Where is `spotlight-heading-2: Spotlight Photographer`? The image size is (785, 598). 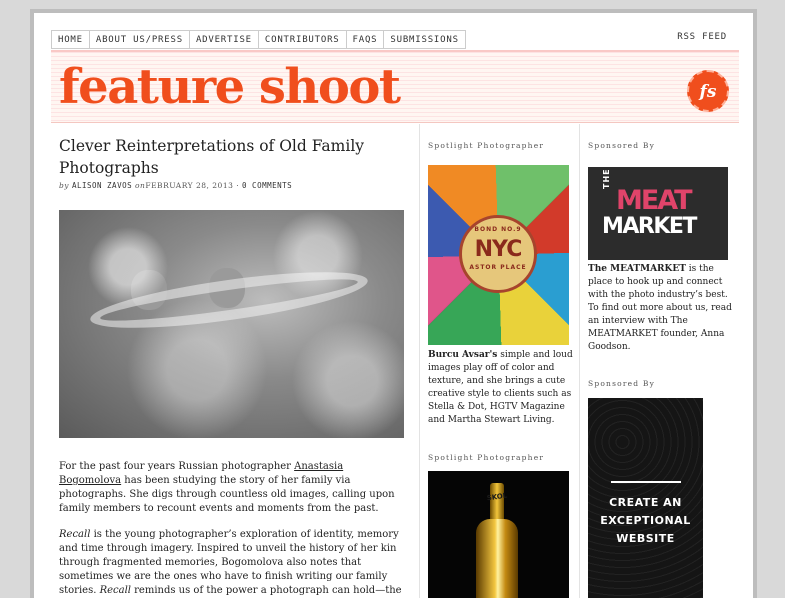
spotlight-heading-2: Spotlight Photographer is located at coordinates (486, 457).